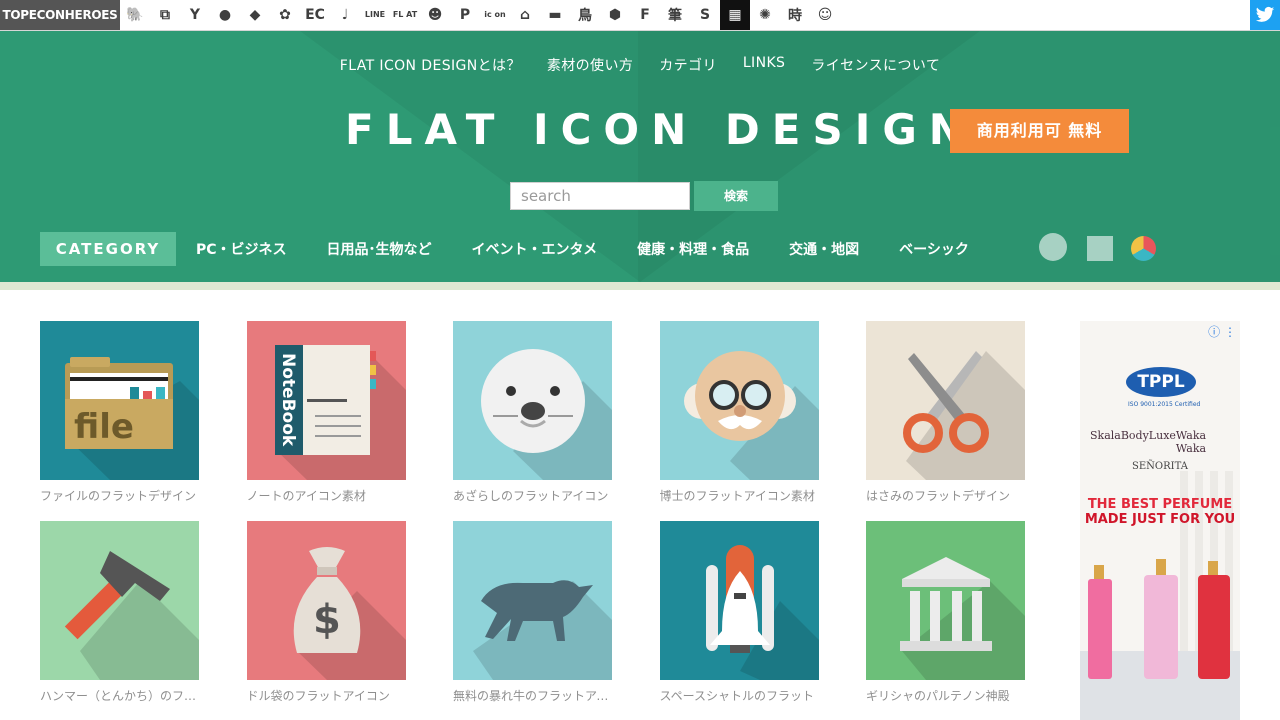  I want to click on category-item-event: イベント・エンタメ, so click(535, 249).